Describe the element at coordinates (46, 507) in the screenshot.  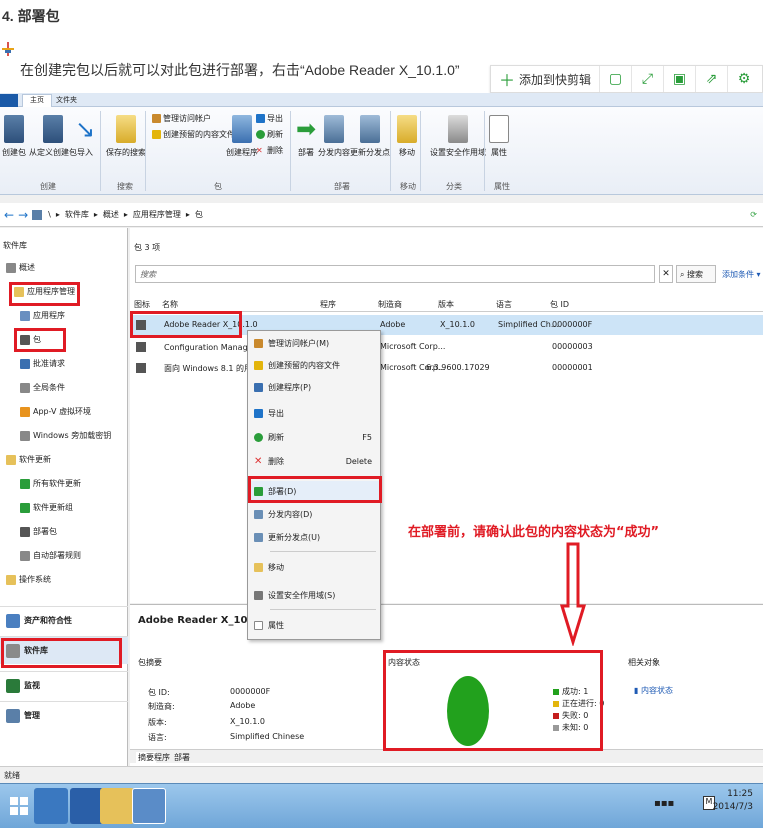
I see `tree-item-update-groups: 软件更新组` at that location.